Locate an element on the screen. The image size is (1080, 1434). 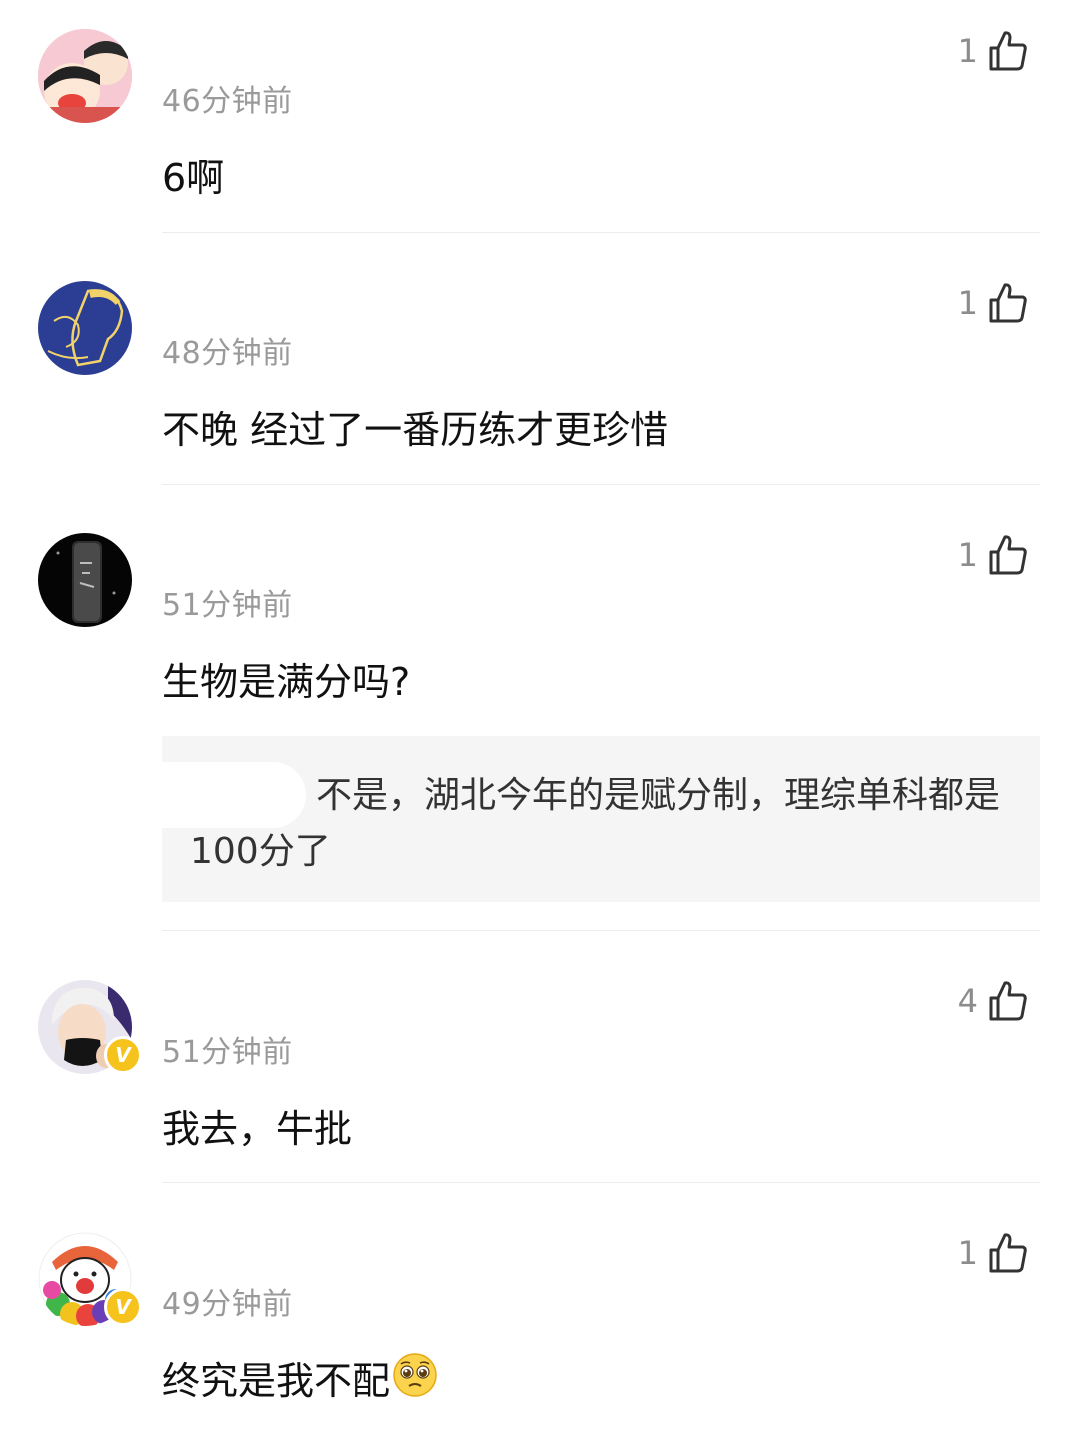
comment-text: 生物是满分吗? is located at coordinates (286, 682).